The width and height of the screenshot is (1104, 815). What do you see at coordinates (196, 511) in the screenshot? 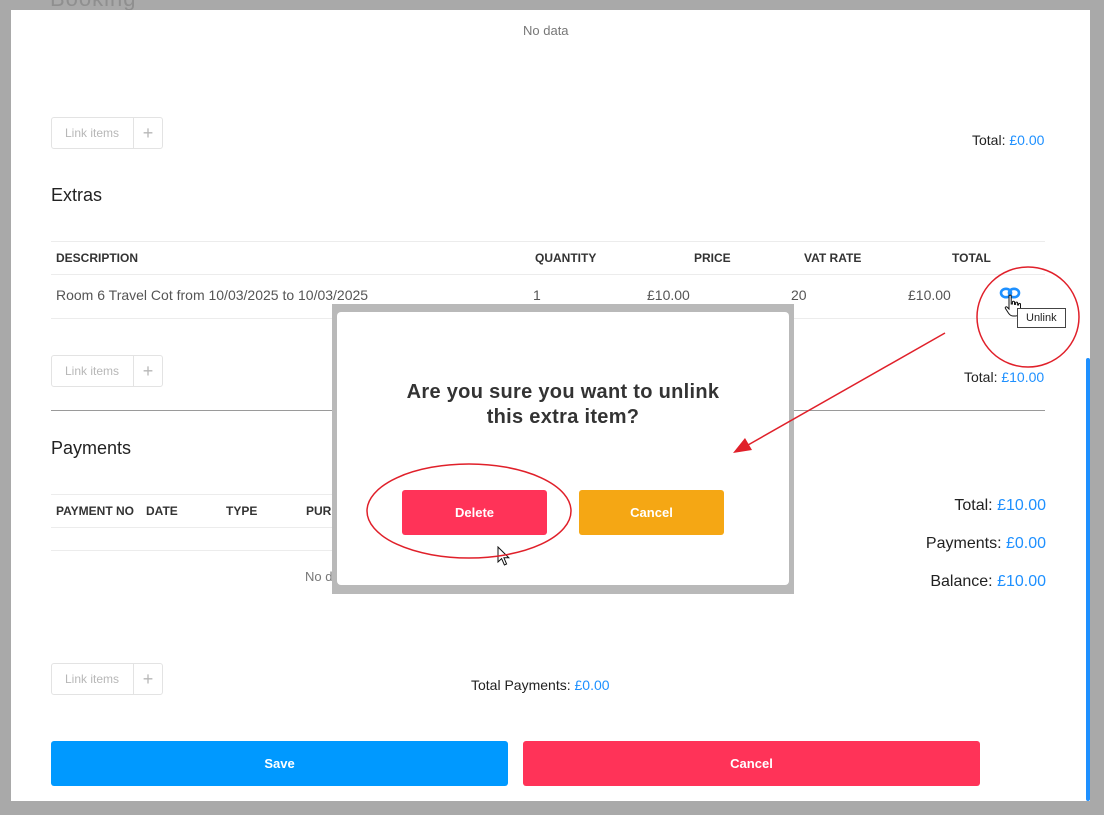
I see `payments-table-header: PAYMENT NO DATE TYPE PURP` at bounding box center [196, 511].